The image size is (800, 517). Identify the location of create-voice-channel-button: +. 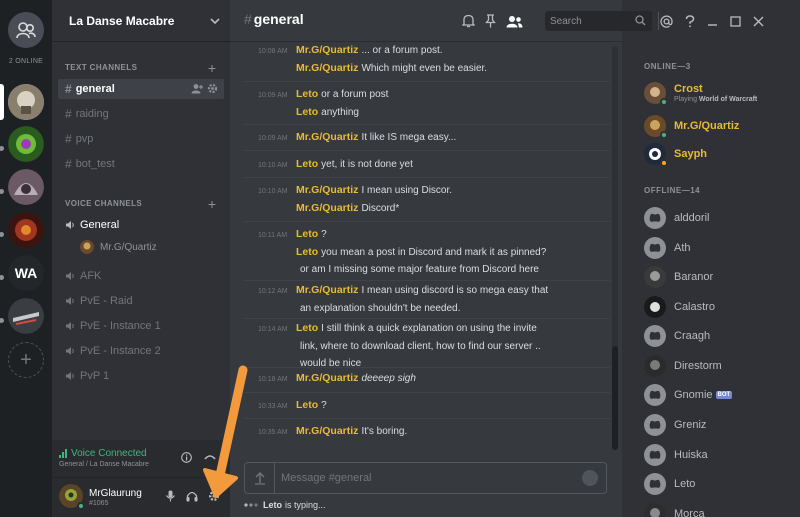
(212, 204).